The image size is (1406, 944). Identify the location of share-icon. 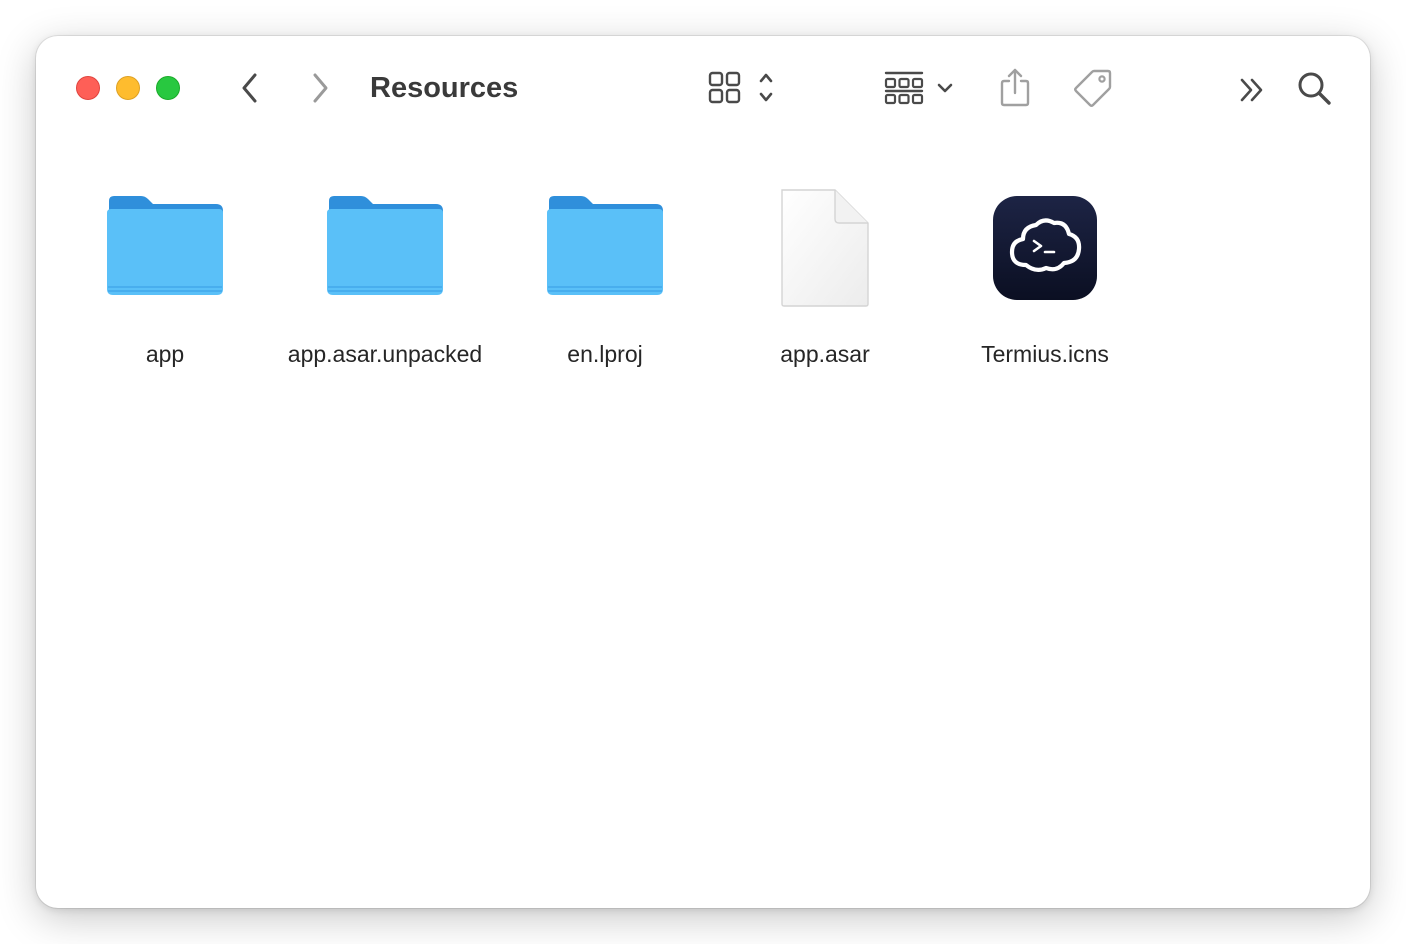
(1015, 87).